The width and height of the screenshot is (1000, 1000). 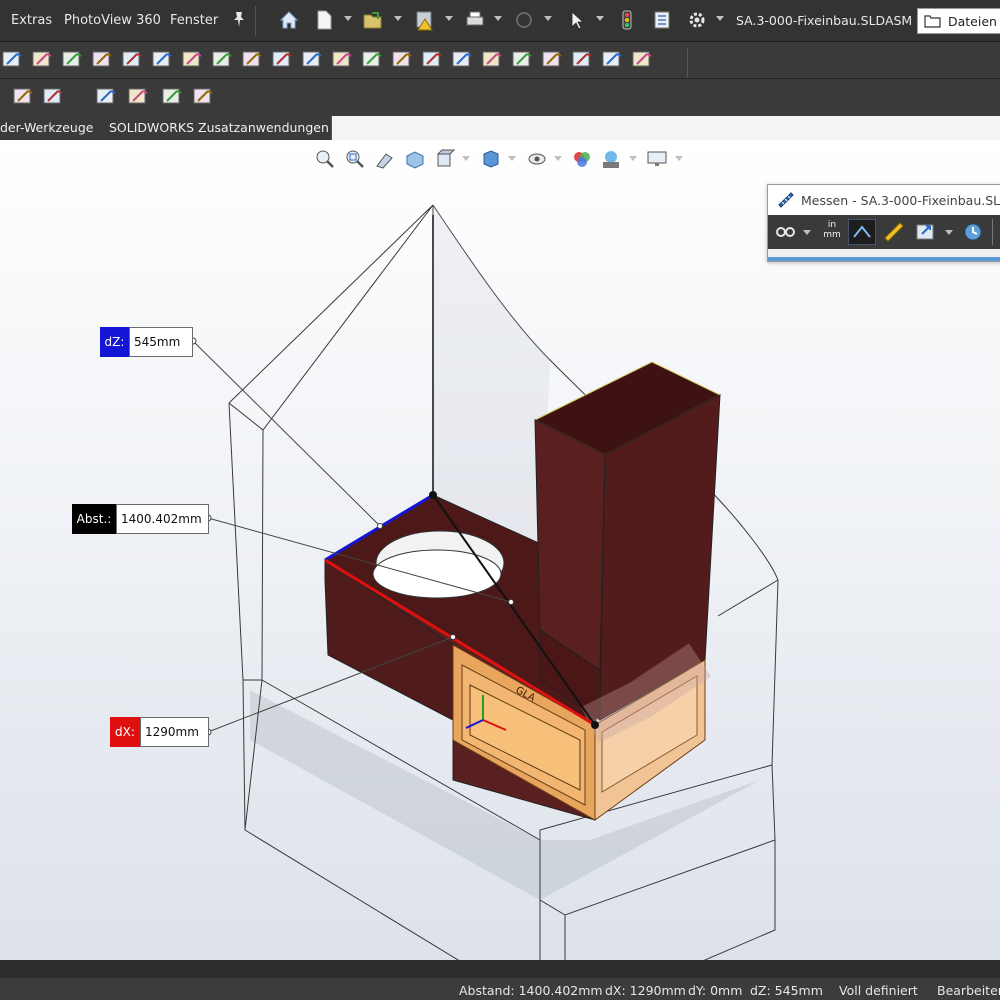 What do you see at coordinates (657, 159) in the screenshot?
I see `view-settings-monitor-icon` at bounding box center [657, 159].